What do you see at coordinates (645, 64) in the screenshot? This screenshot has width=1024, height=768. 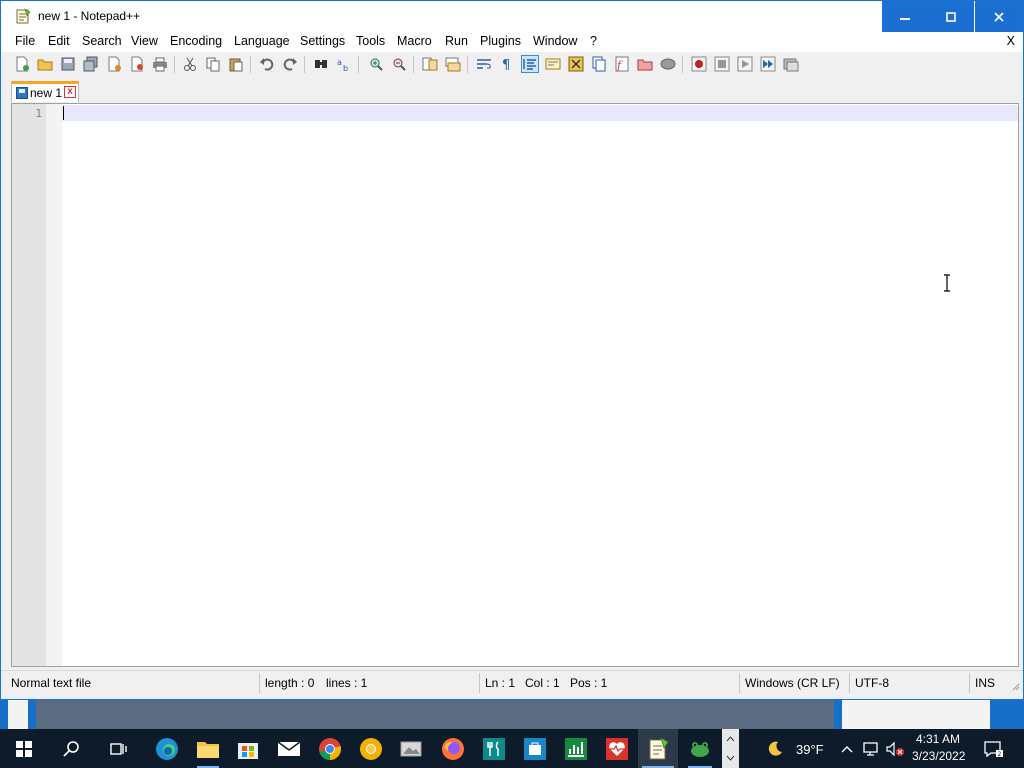 I see `folder-workspace-icon` at bounding box center [645, 64].